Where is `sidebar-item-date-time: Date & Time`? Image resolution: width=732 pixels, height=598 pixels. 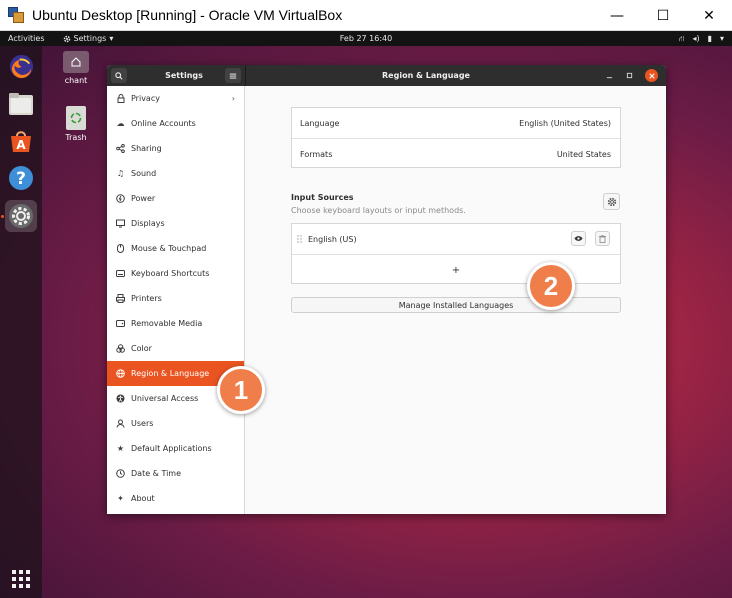 sidebar-item-date-time: Date & Time is located at coordinates (175, 473).